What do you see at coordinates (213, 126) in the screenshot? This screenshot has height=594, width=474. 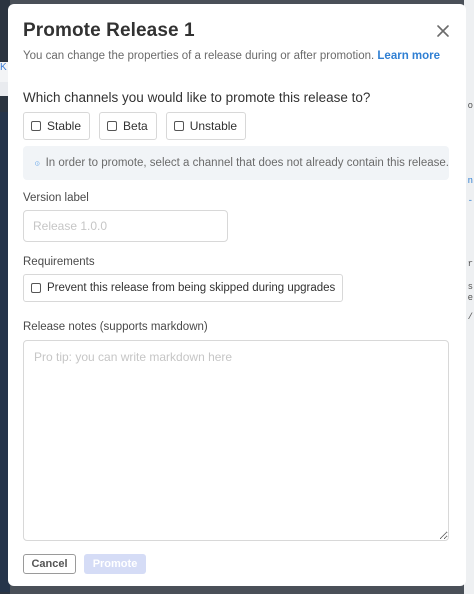 I see `channel-label: Unstable` at bounding box center [213, 126].